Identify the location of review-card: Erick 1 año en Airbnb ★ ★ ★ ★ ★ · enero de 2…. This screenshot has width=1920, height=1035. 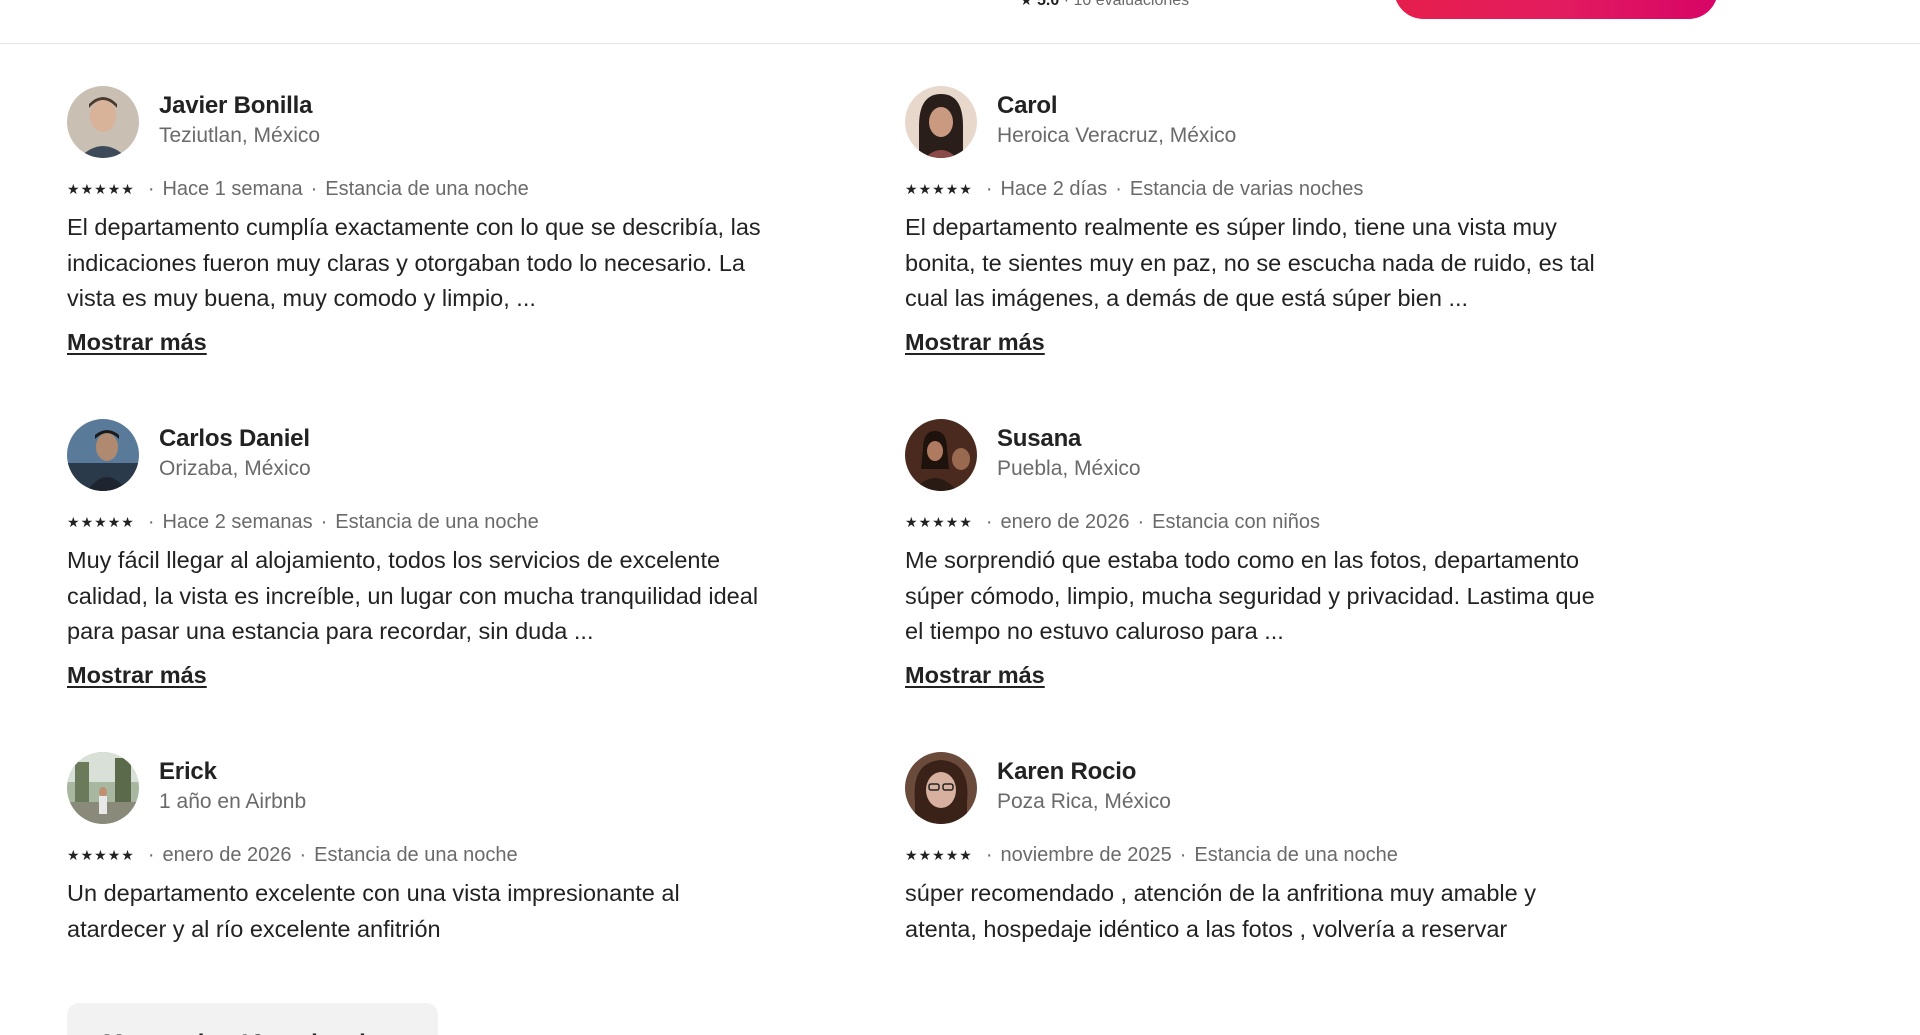
(417, 849).